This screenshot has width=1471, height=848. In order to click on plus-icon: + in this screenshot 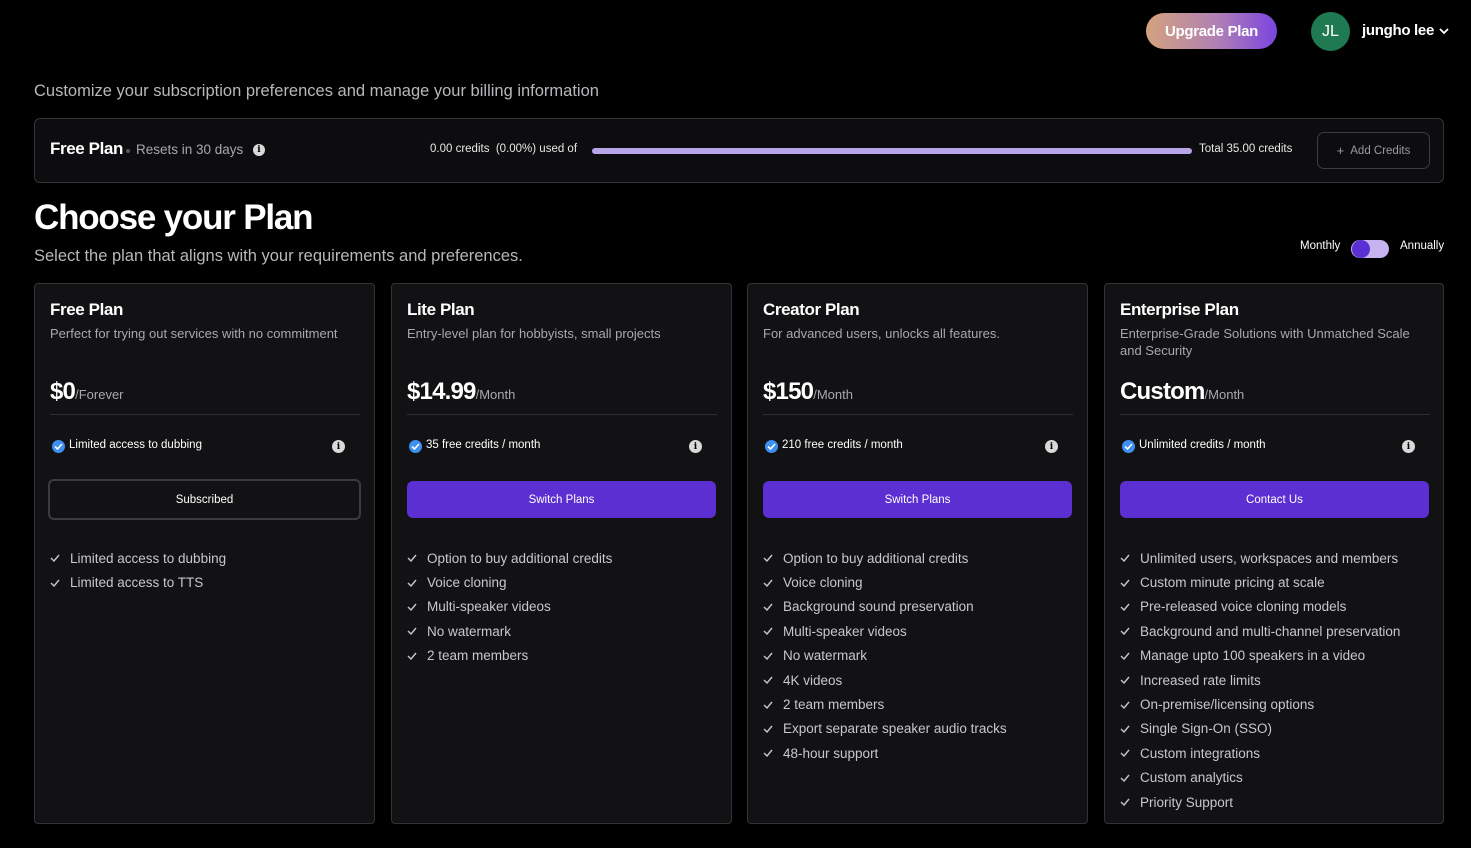, I will do `click(1340, 150)`.